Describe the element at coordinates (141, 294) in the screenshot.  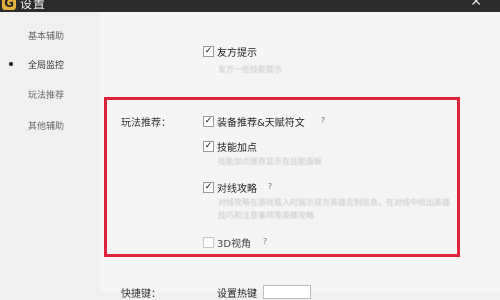
I see `section-label-hotkey: 快捷键：` at that location.